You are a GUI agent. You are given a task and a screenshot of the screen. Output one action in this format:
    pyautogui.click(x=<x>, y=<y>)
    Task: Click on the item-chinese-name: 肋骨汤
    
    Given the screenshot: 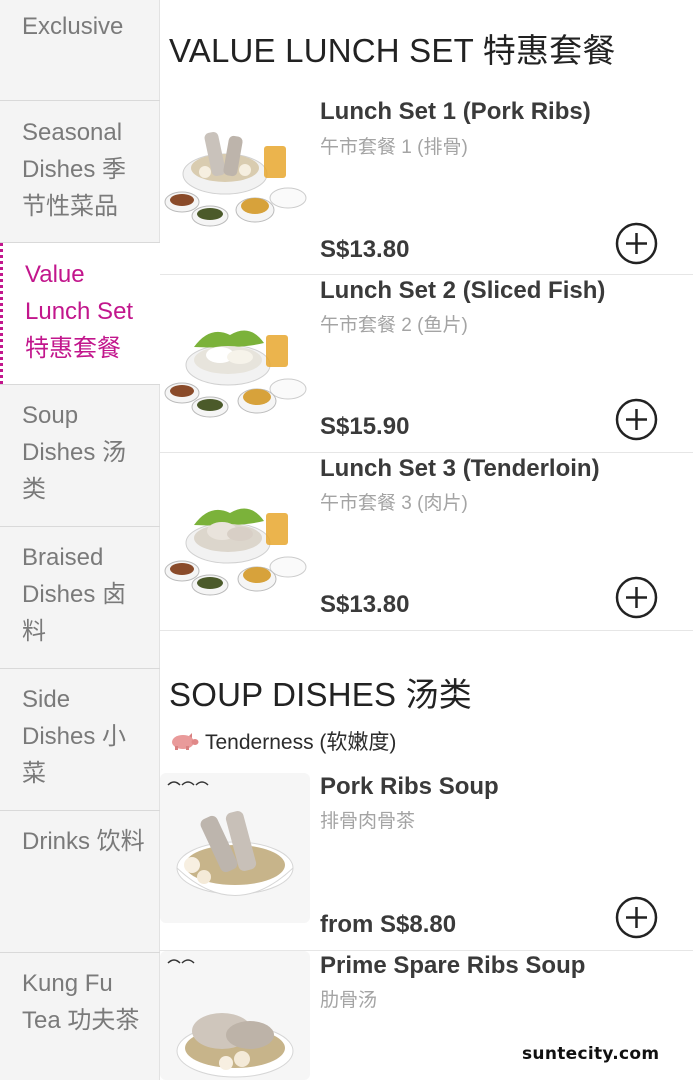 What is the action you would take?
    pyautogui.click(x=349, y=1000)
    